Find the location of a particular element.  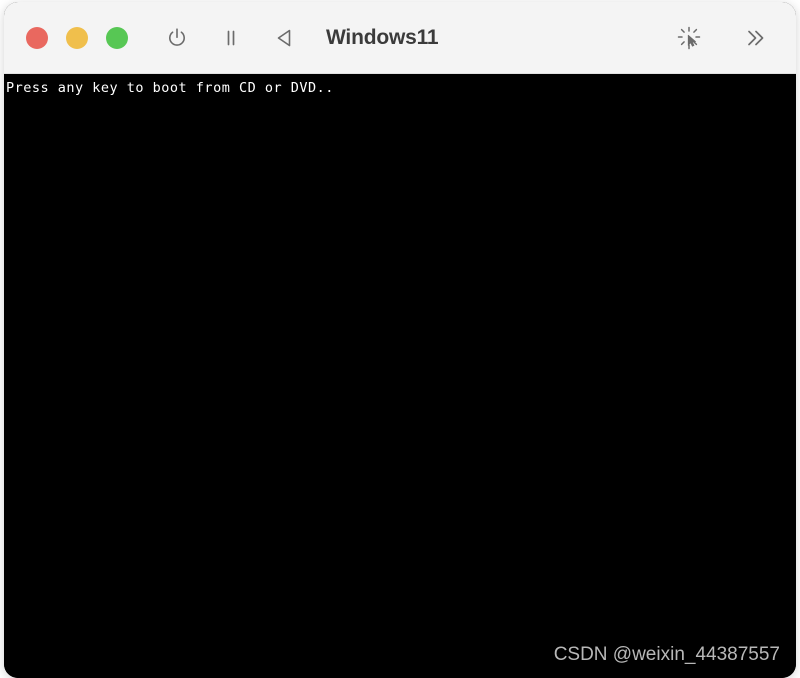

maximize-button is located at coordinates (117, 37).